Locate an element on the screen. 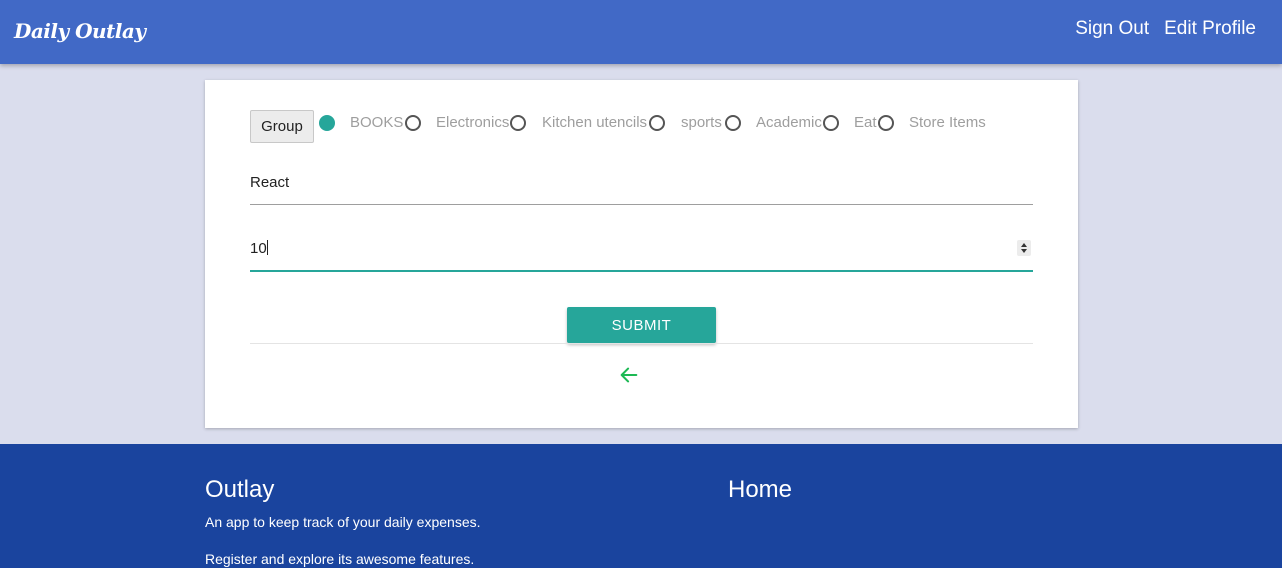 The width and height of the screenshot is (1282, 568). radio-label-electronics: Electronics is located at coordinates (472, 122).